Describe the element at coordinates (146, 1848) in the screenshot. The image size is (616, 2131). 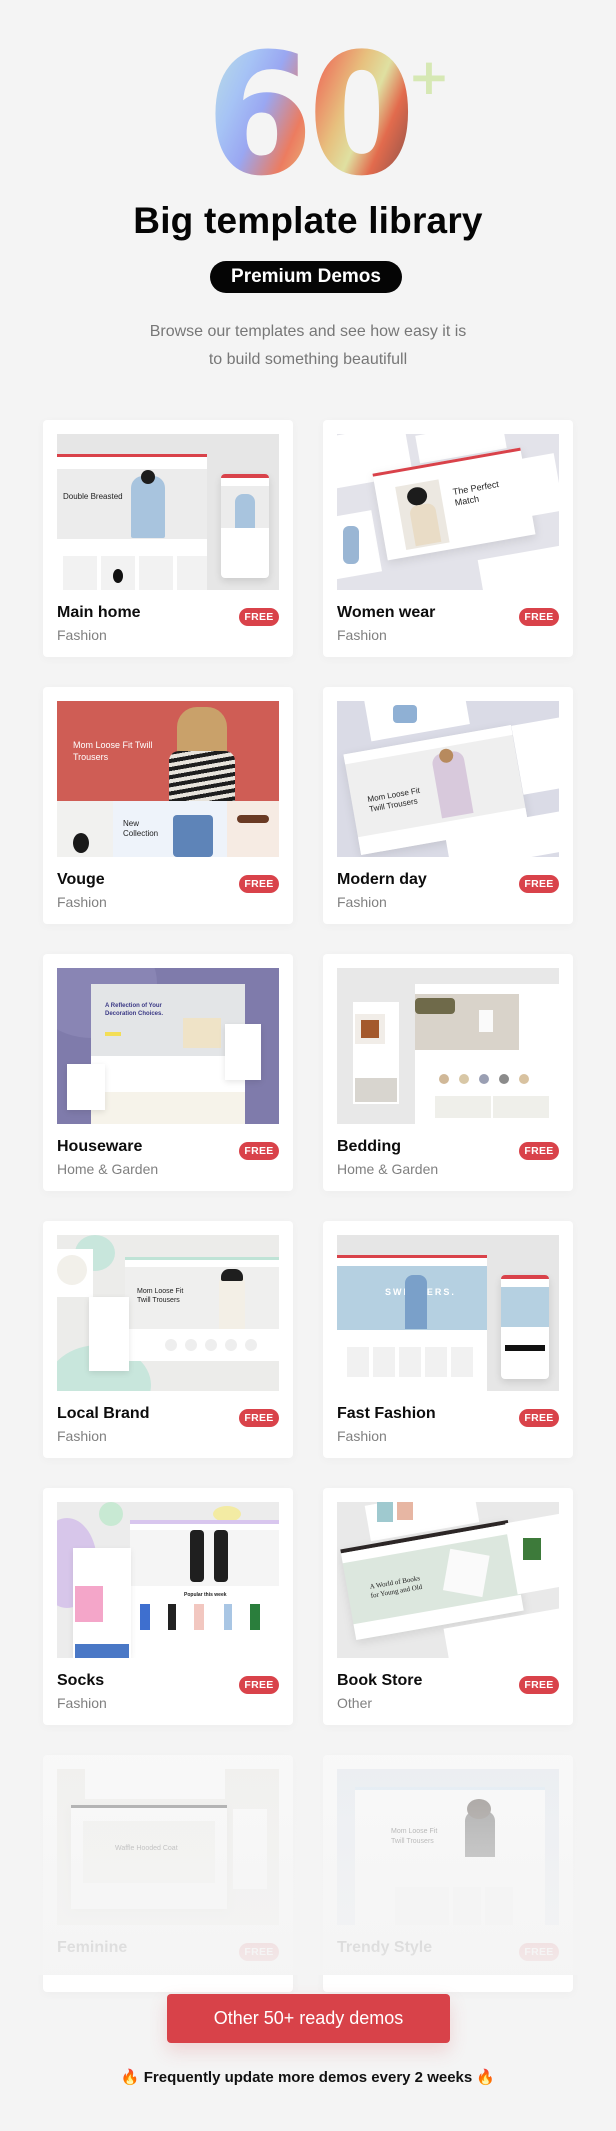
I see `preview-headline: Waffle Hooded Coat` at that location.